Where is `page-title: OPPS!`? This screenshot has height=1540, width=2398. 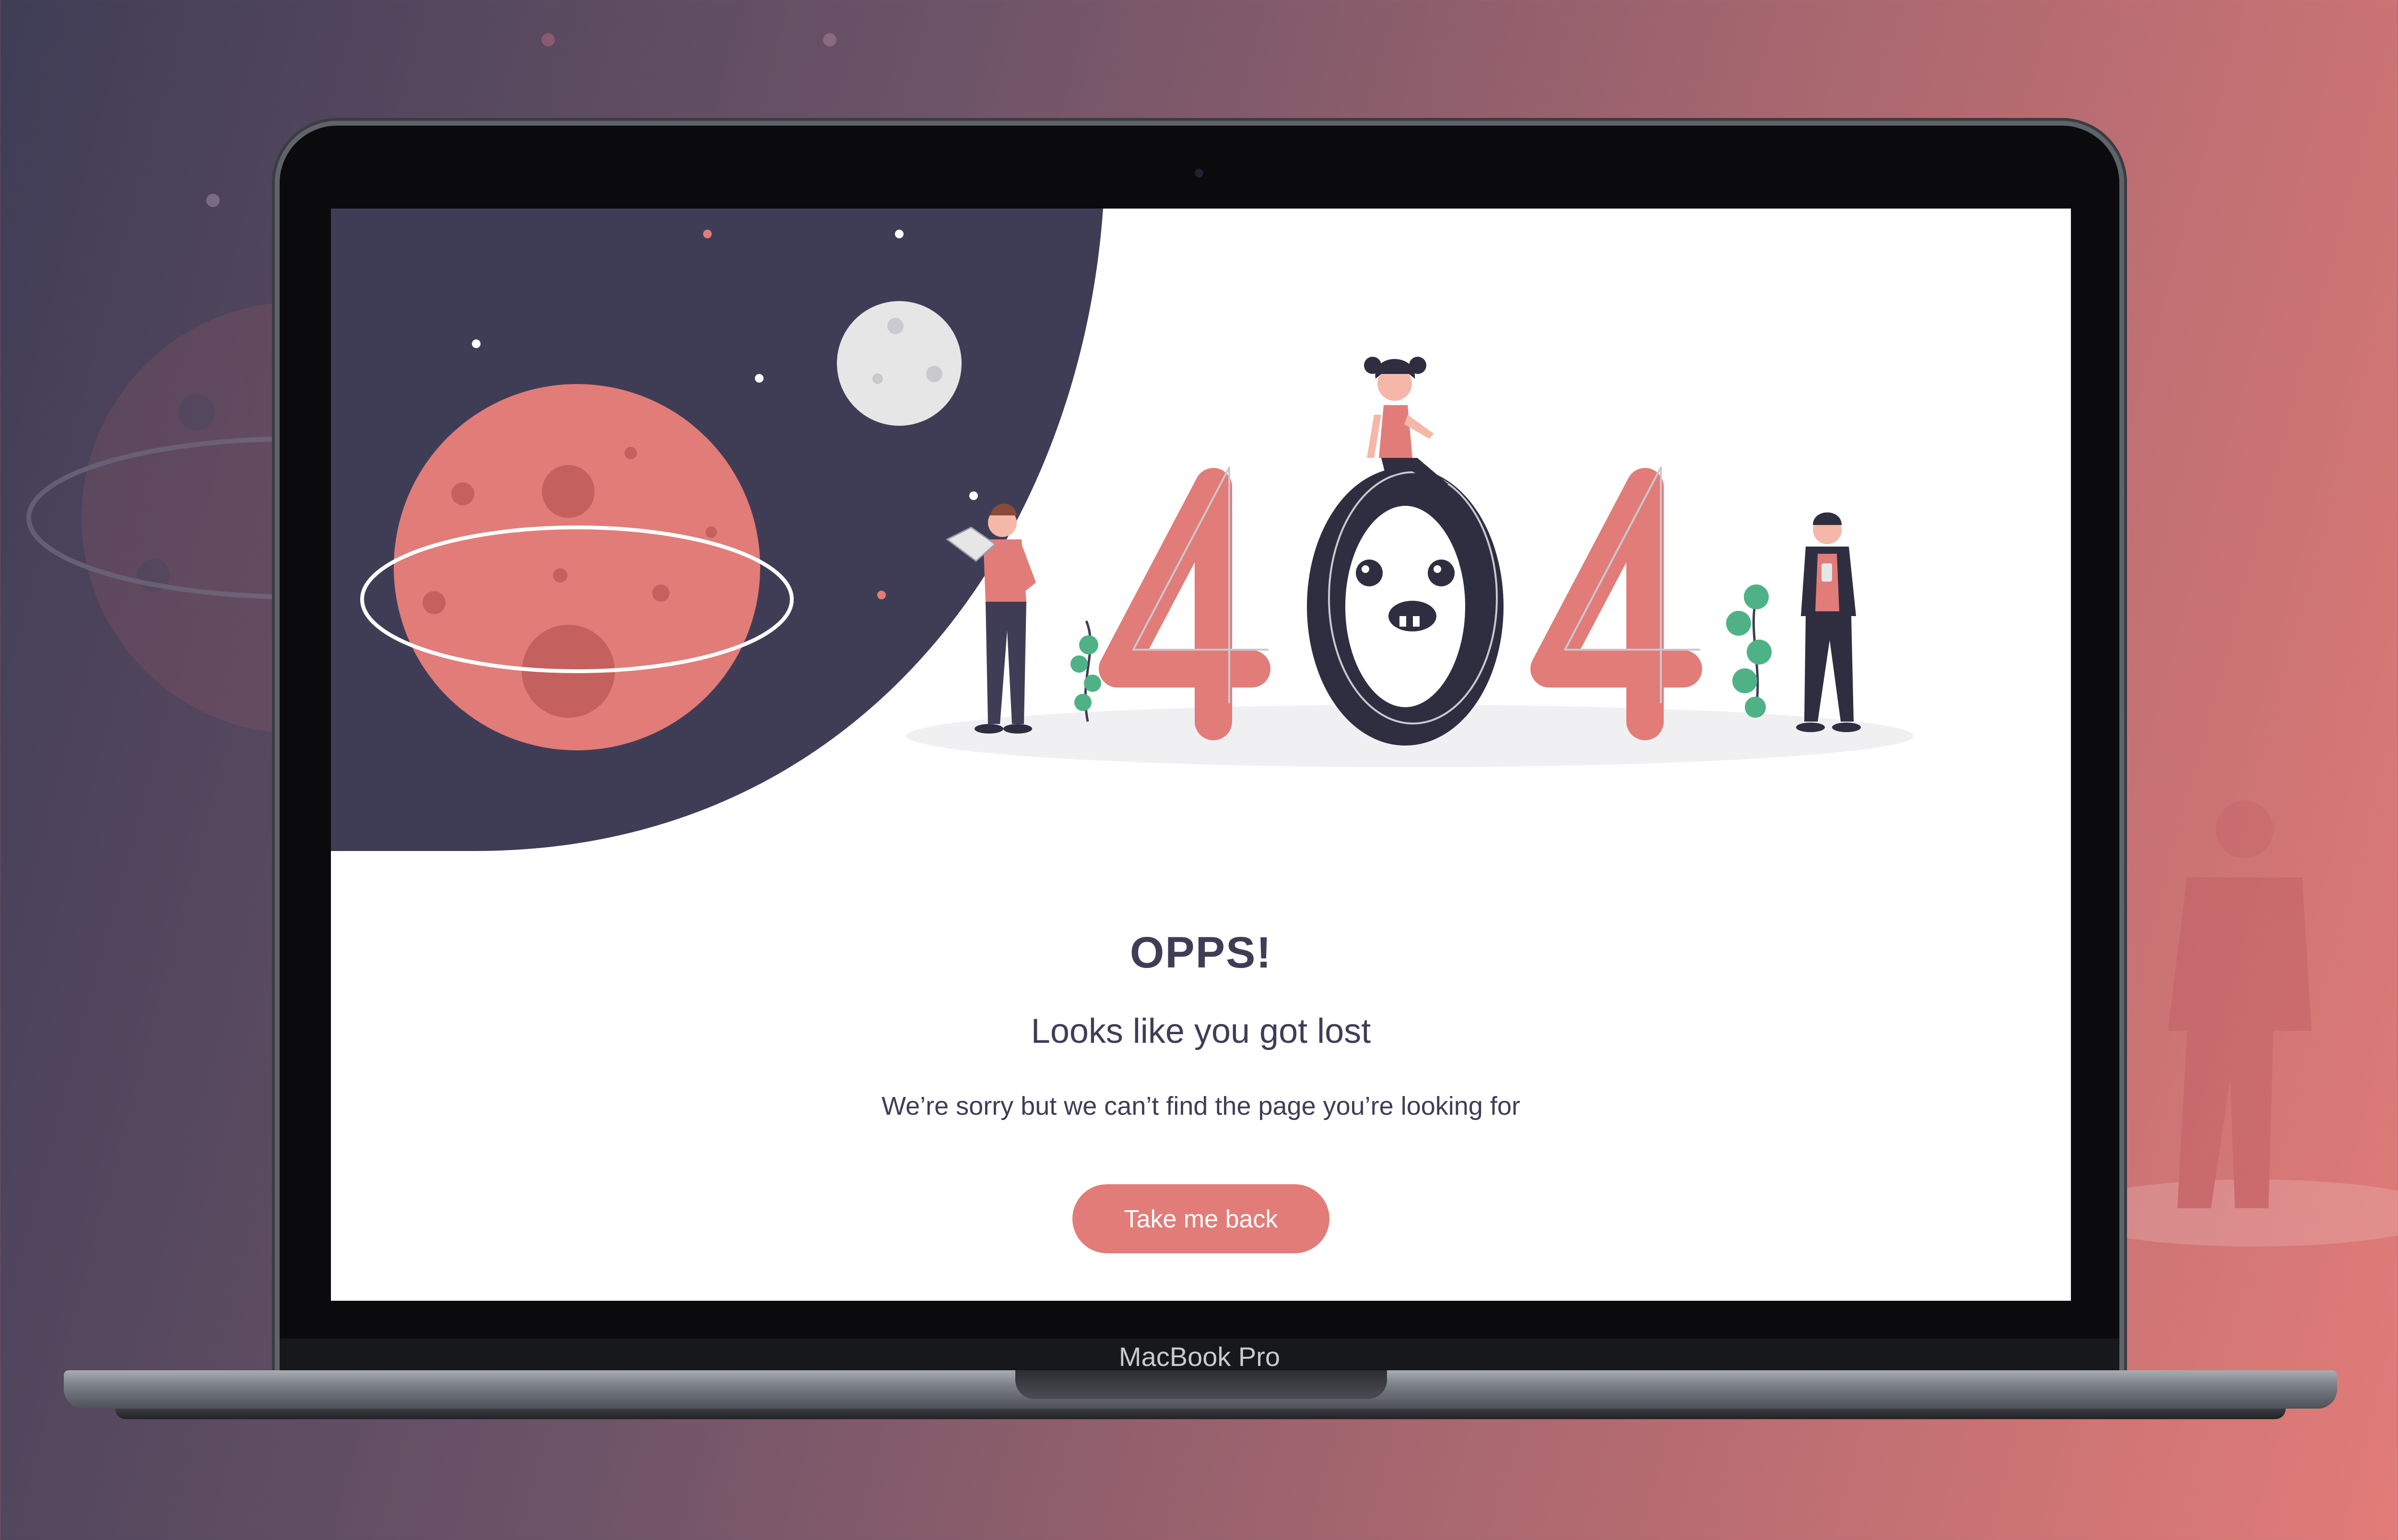 page-title: OPPS! is located at coordinates (1201, 952).